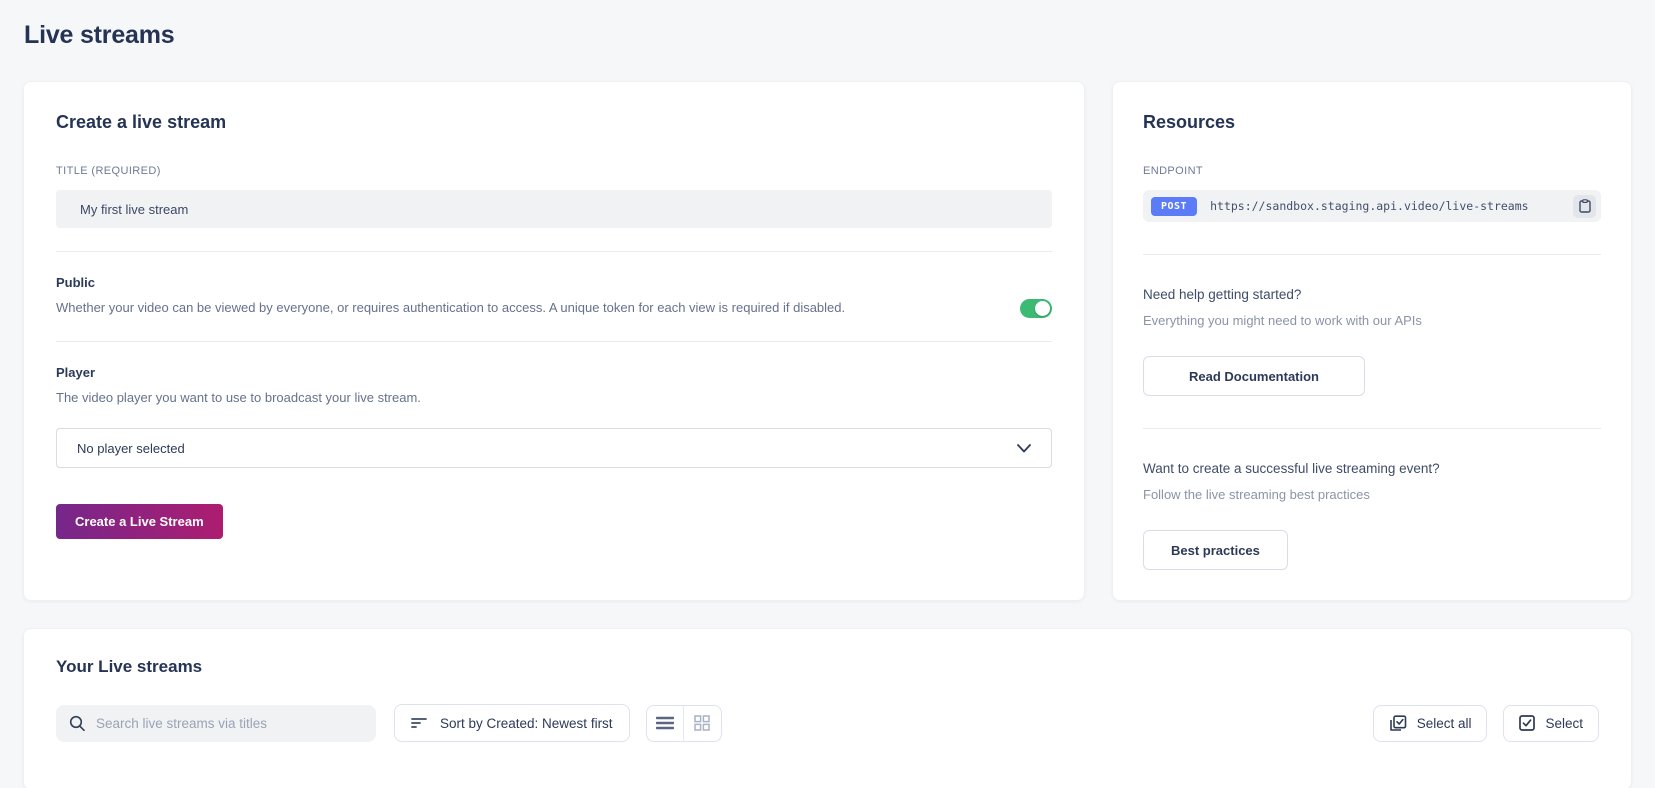  I want to click on page-title: Live streams, so click(99, 35).